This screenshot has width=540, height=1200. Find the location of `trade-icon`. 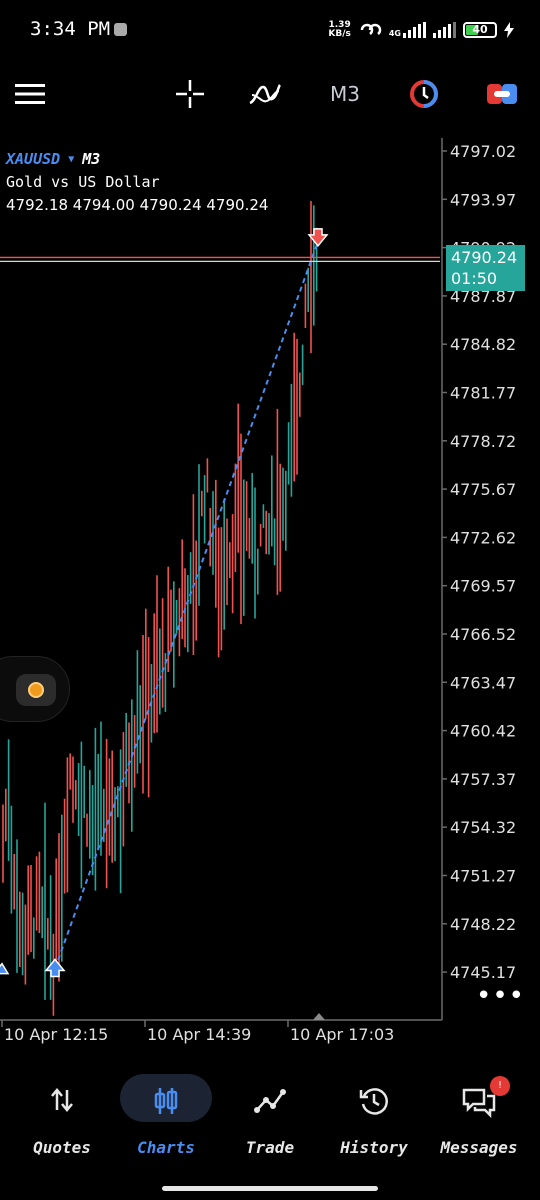

trade-icon is located at coordinates (270, 1101).